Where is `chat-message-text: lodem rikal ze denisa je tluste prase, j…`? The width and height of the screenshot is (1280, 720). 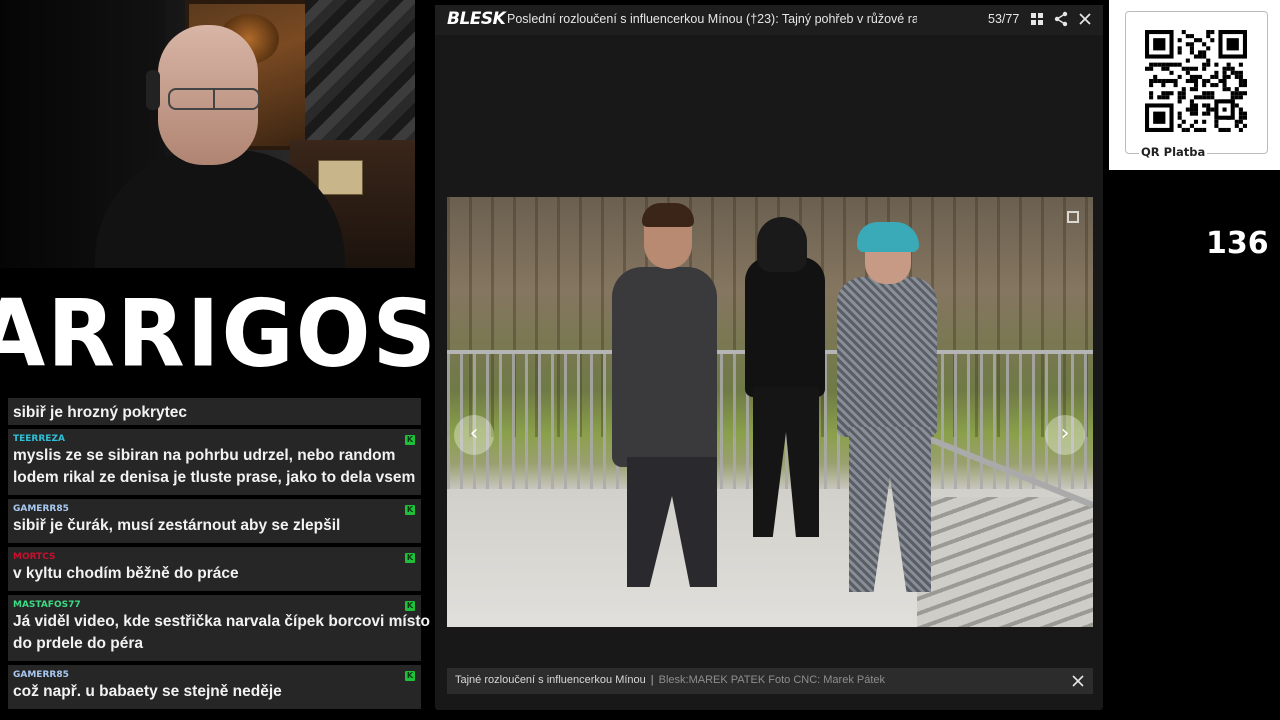 chat-message-text: lodem rikal ze denisa je tluste prase, j… is located at coordinates (214, 477).